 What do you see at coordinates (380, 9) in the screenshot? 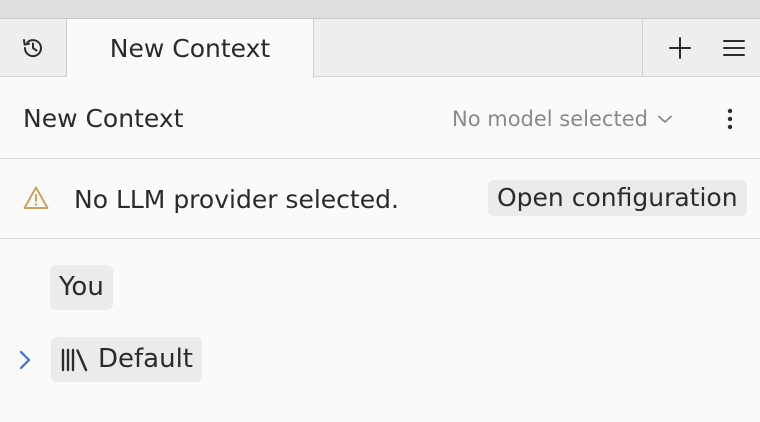
I see `window-top-strip` at bounding box center [380, 9].